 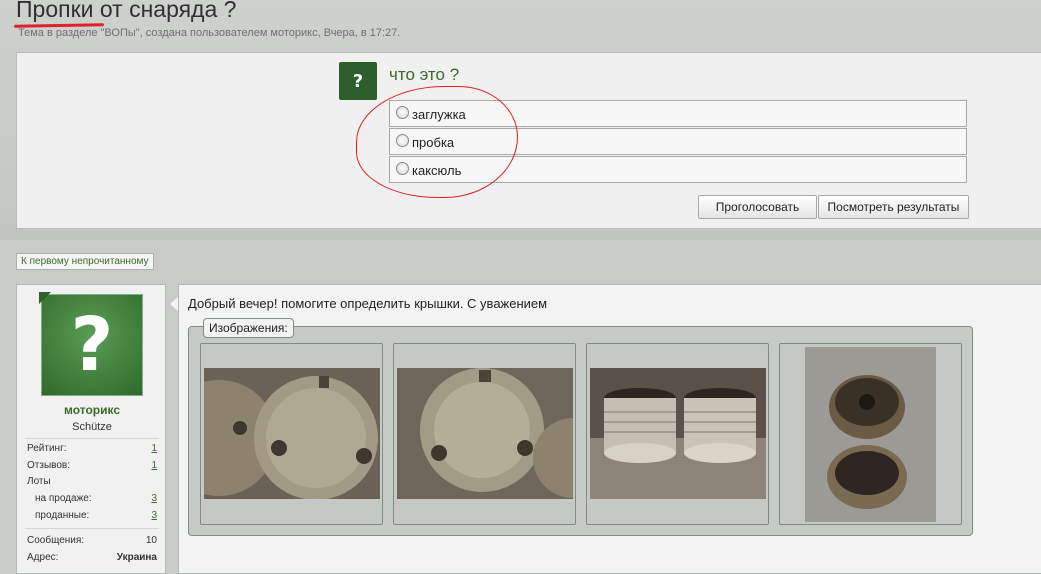 I want to click on poll-option: пробка, so click(x=678, y=141).